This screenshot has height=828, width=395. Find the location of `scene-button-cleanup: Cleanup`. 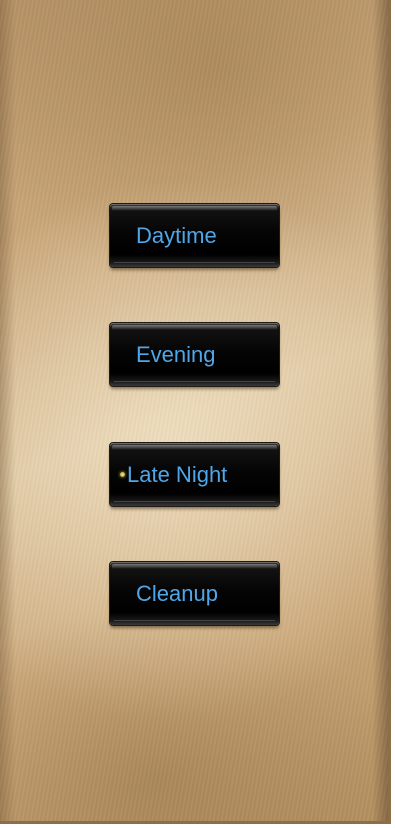

scene-button-cleanup: Cleanup is located at coordinates (194, 593).